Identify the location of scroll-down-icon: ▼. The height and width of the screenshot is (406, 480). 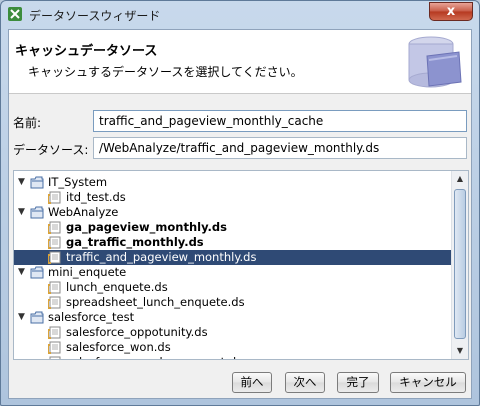
(460, 351).